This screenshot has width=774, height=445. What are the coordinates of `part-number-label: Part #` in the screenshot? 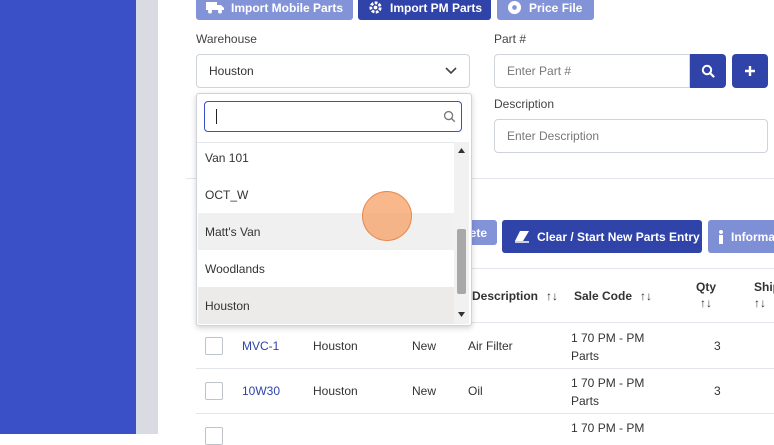 It's located at (510, 39).